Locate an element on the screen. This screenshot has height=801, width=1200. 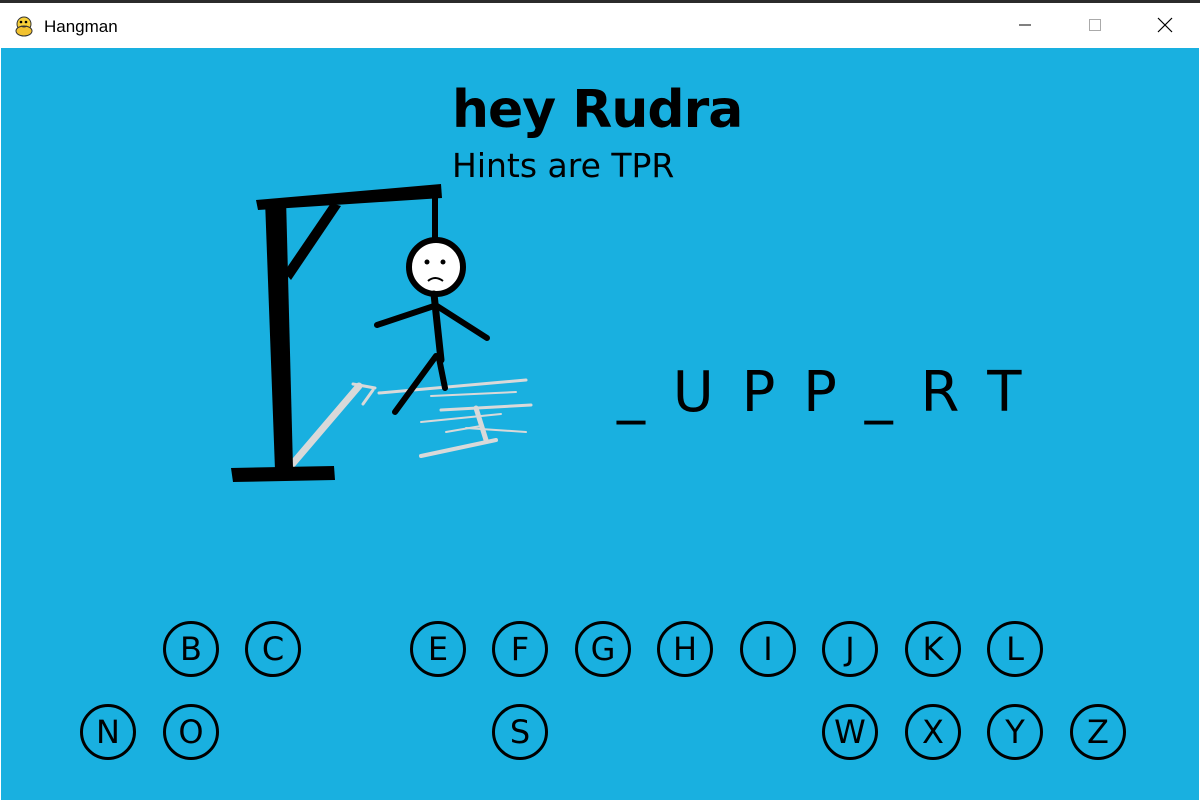
letter-button-i: I is located at coordinates (768, 649).